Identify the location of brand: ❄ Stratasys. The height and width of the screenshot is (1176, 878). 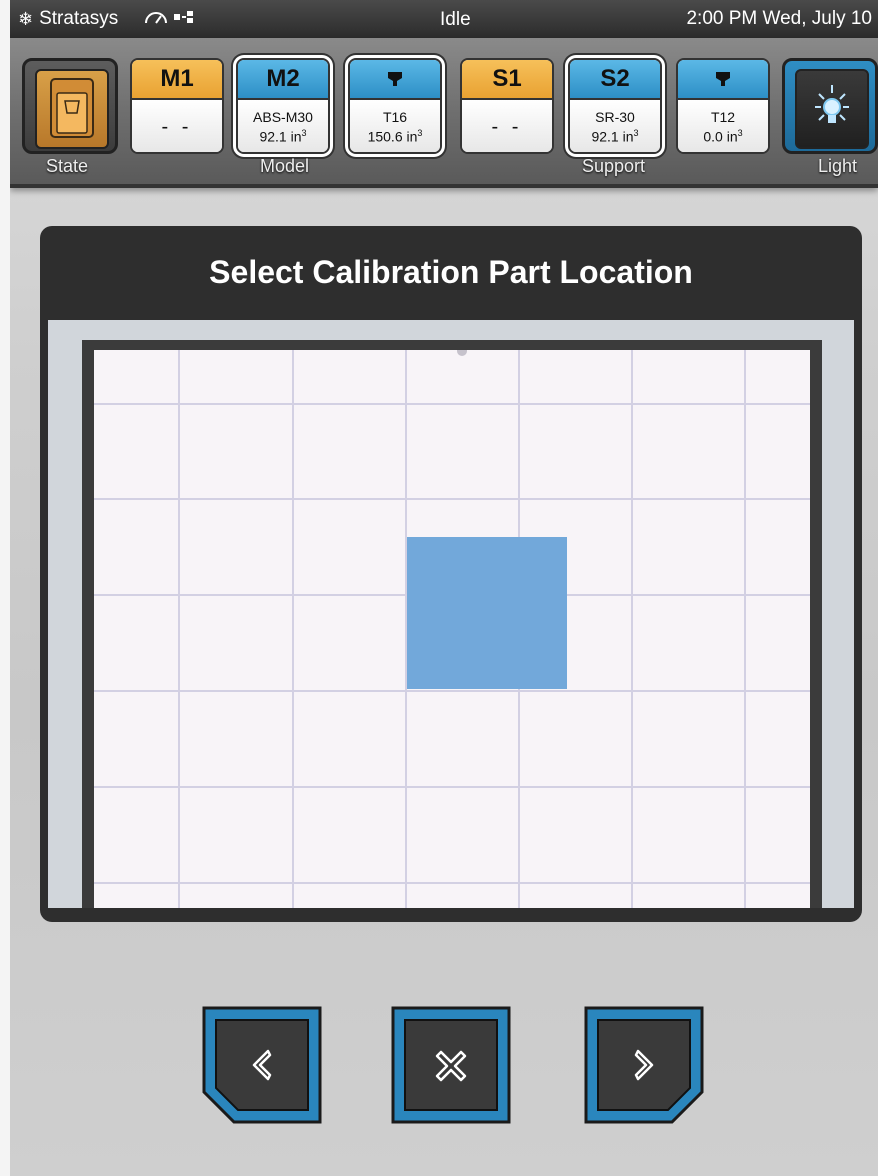
(68, 19).